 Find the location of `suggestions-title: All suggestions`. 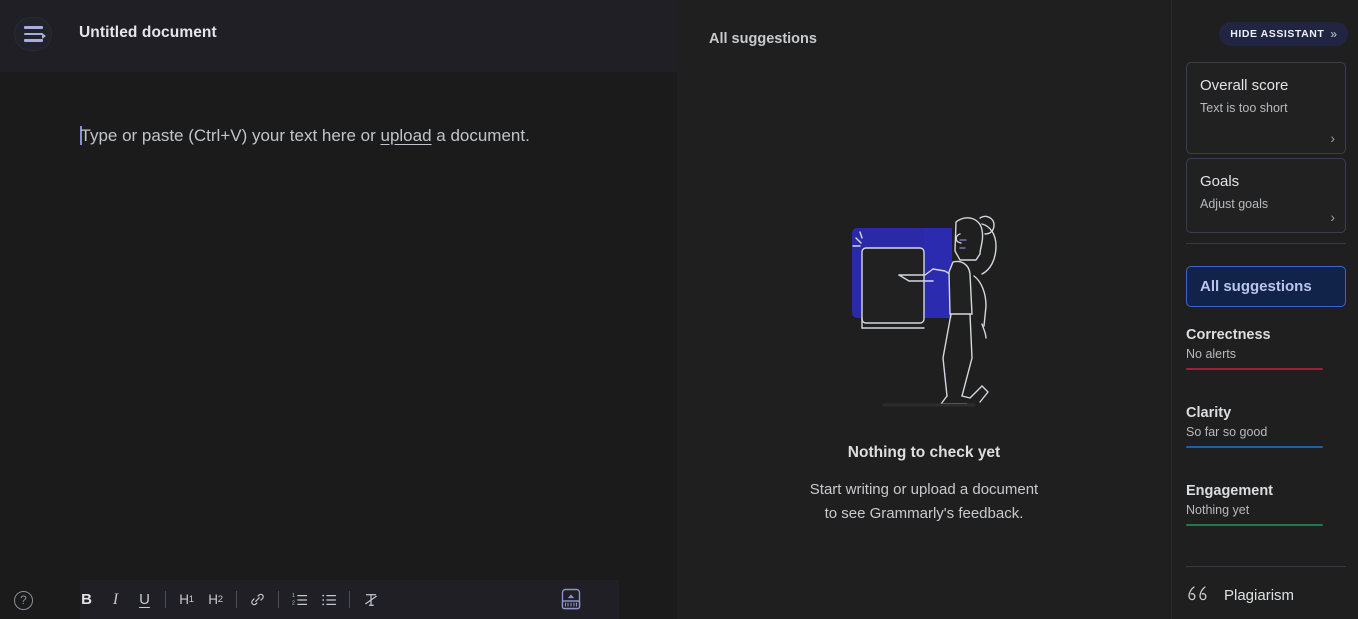

suggestions-title: All suggestions is located at coordinates (763, 39).